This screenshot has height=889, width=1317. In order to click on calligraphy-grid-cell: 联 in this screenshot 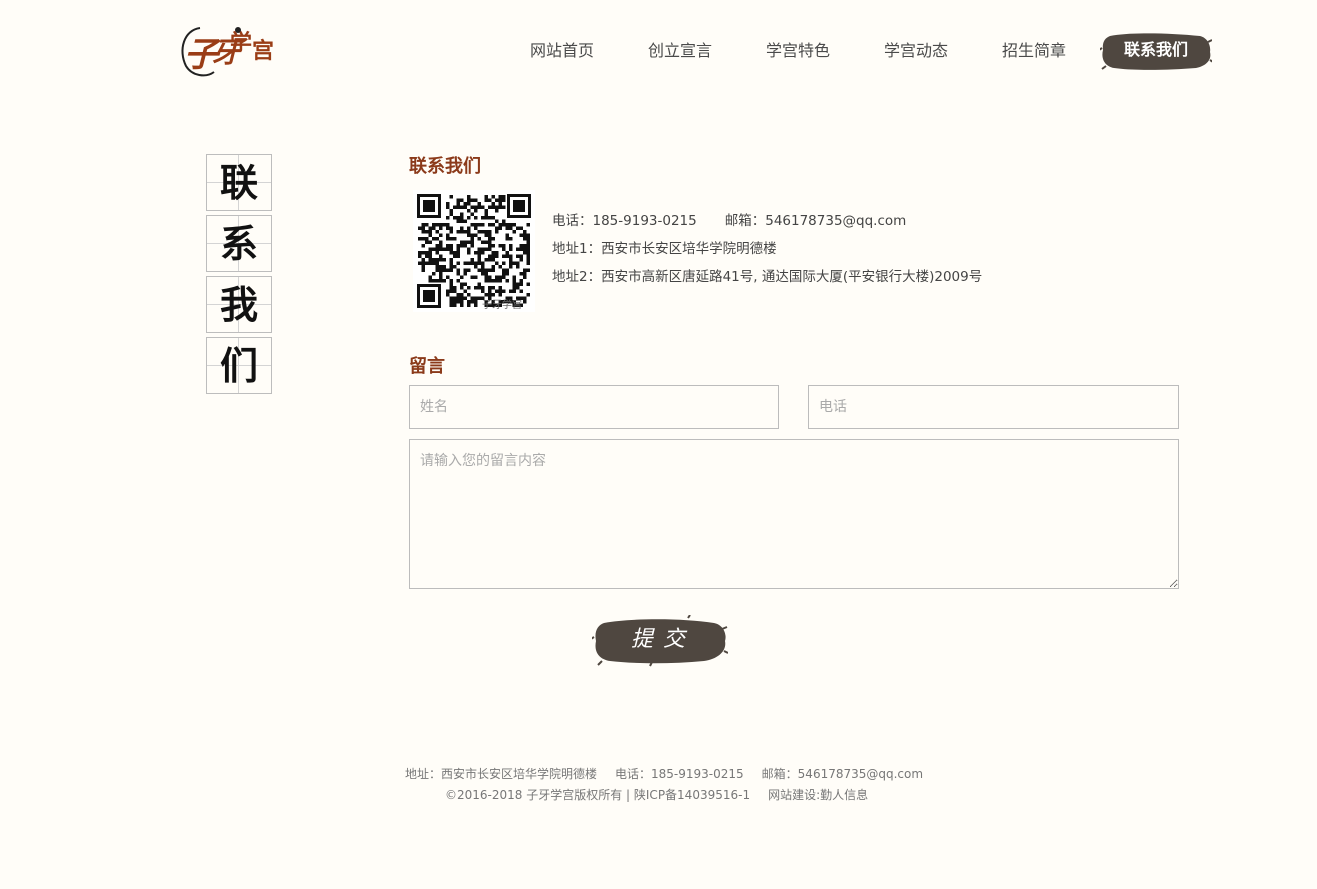, I will do `click(239, 182)`.